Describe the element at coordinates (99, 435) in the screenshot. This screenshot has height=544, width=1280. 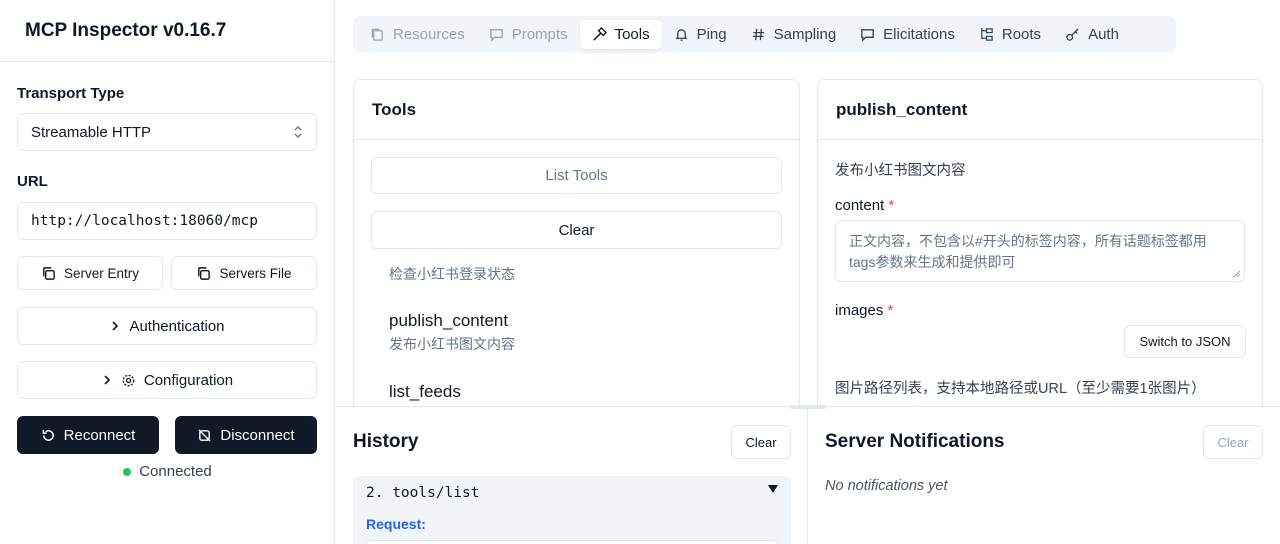
I see `reconnect-label: Reconnect` at that location.